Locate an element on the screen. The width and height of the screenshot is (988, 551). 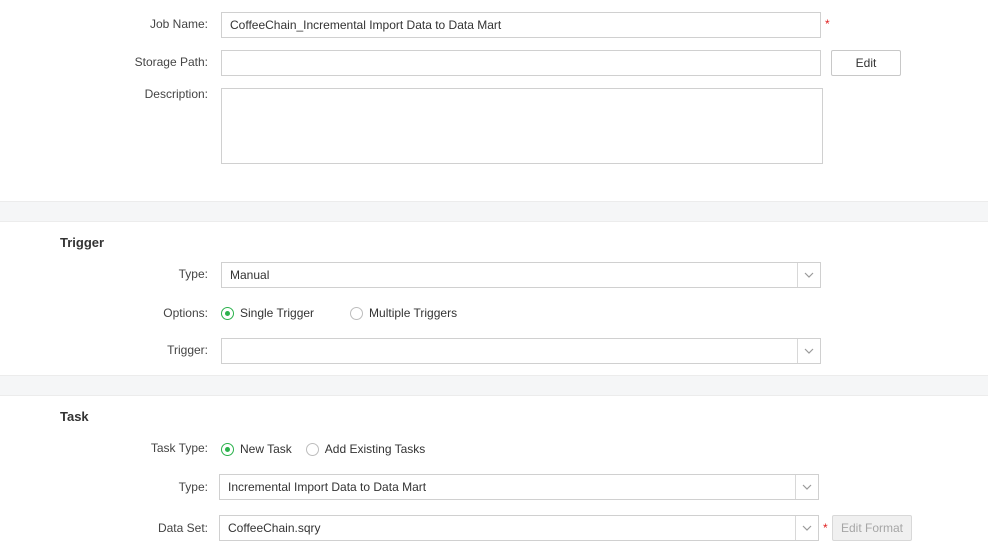
storage-path-label: Storage Path: is located at coordinates (171, 62).